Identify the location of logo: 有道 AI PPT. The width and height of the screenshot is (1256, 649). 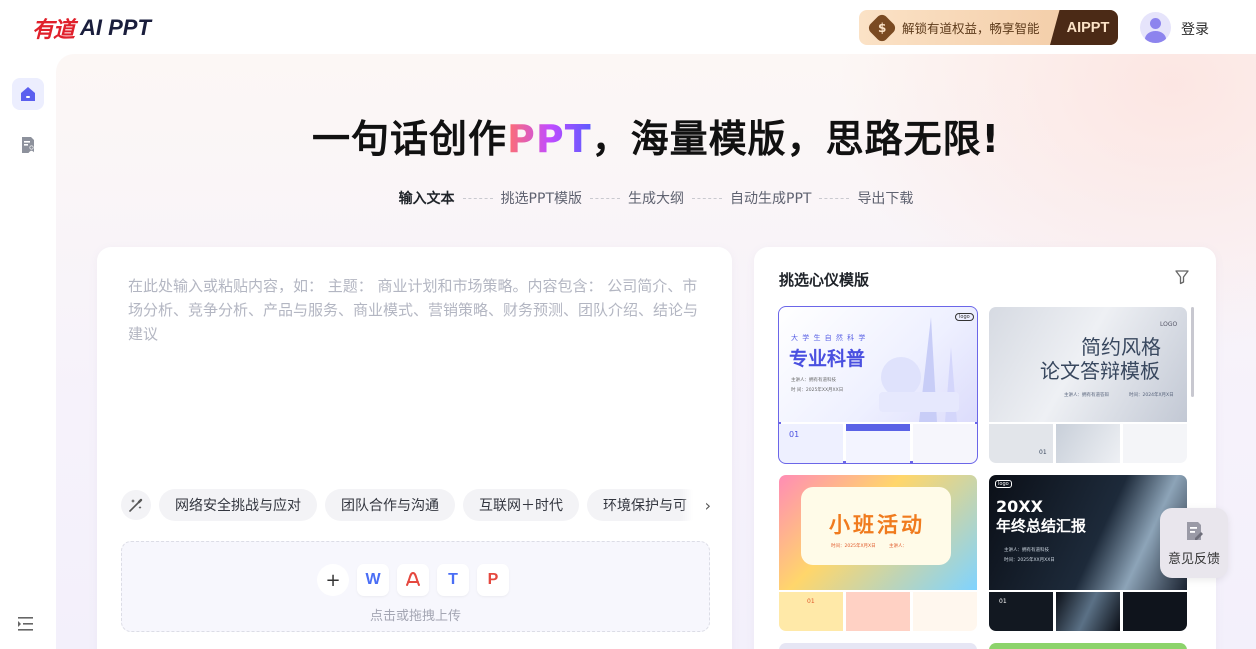
(91, 28).